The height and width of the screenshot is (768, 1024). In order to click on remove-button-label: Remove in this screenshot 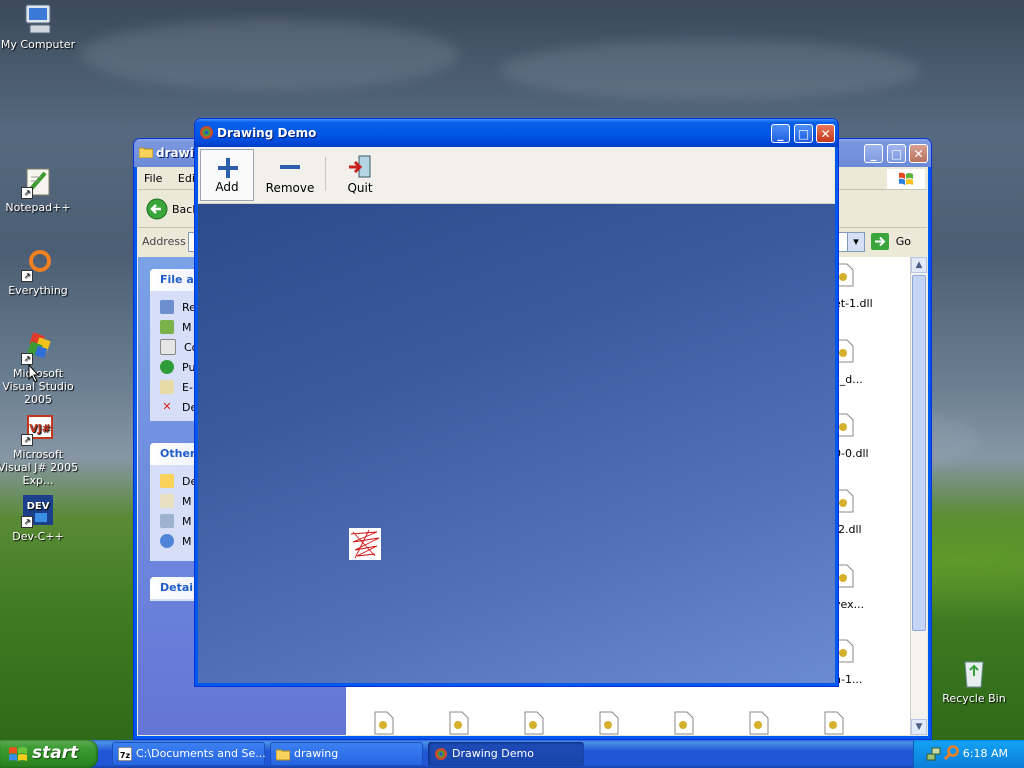, I will do `click(290, 188)`.